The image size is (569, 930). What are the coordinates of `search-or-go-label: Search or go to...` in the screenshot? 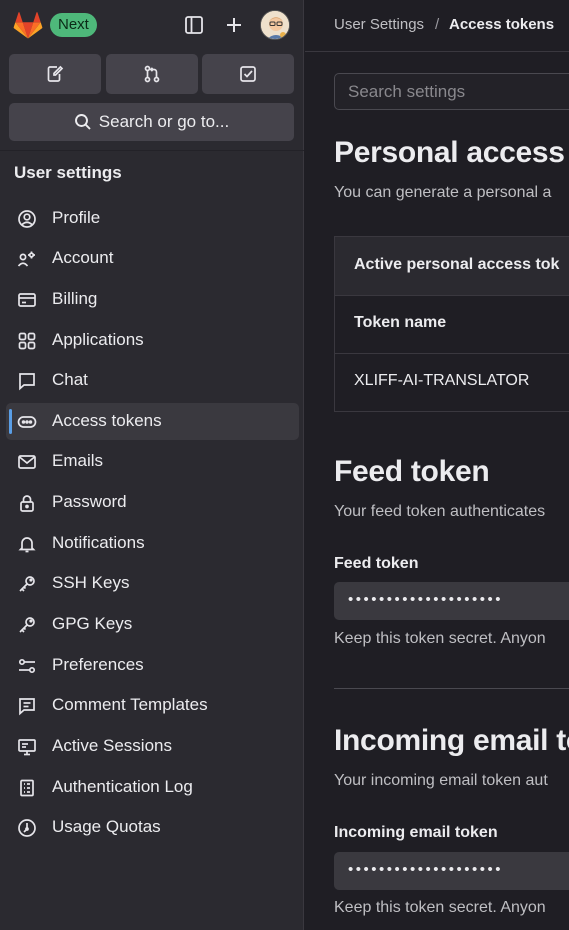 It's located at (164, 121).